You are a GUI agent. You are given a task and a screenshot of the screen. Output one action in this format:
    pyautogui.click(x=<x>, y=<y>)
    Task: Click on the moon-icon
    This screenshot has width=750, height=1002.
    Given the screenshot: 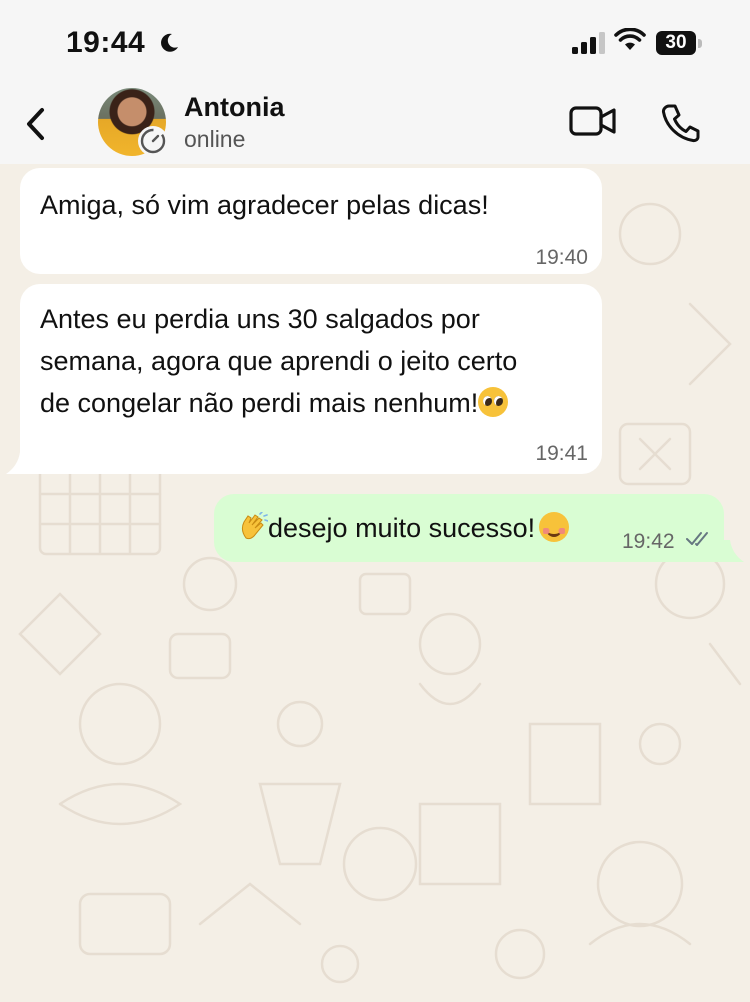 What is the action you would take?
    pyautogui.click(x=169, y=42)
    